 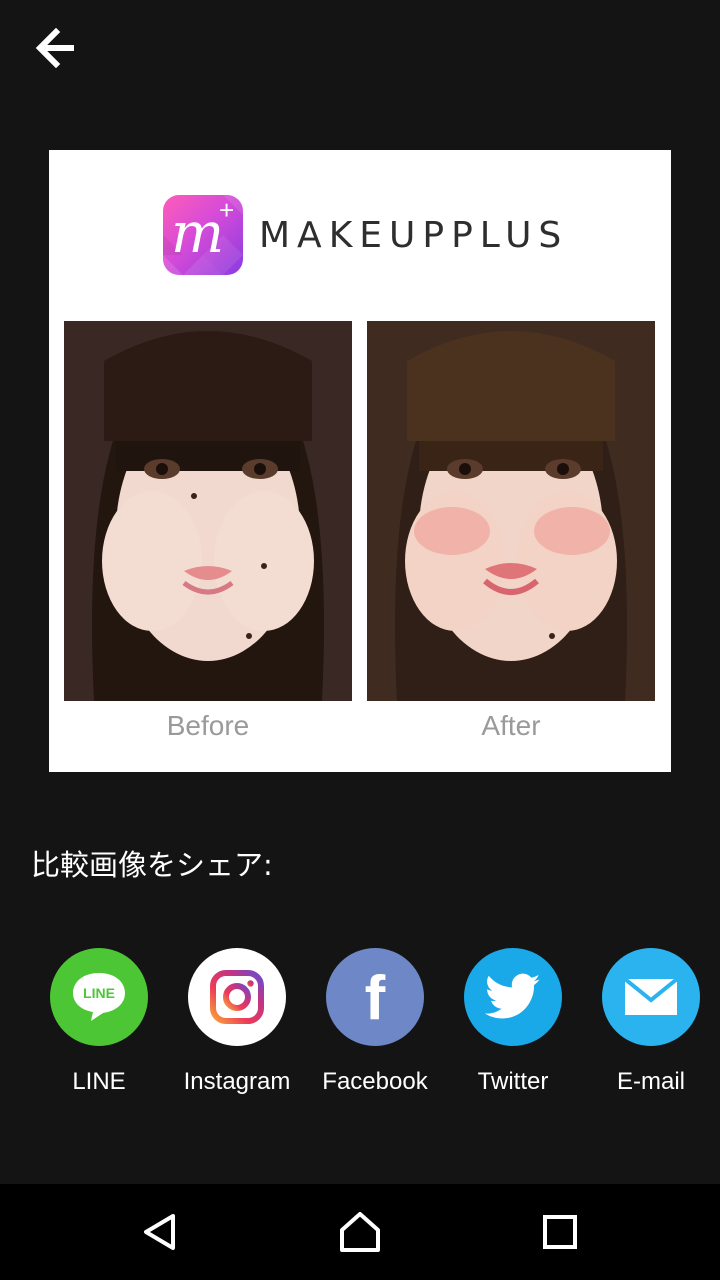 What do you see at coordinates (511, 511) in the screenshot?
I see `after-photo` at bounding box center [511, 511].